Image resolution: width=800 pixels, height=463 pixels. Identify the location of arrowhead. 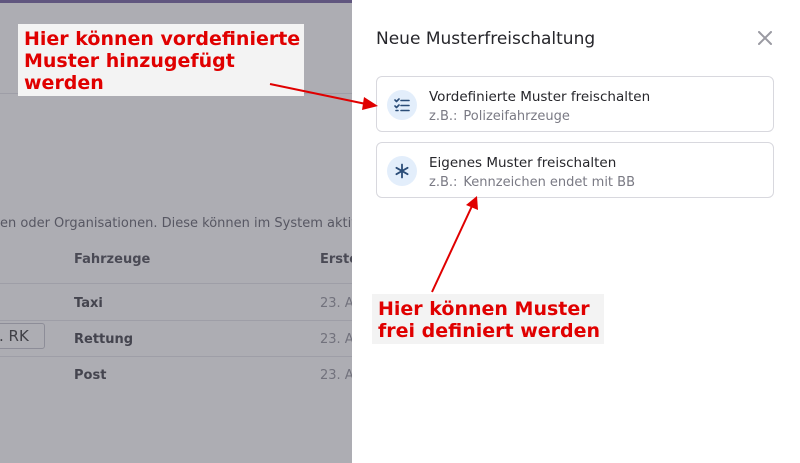
(370, 103).